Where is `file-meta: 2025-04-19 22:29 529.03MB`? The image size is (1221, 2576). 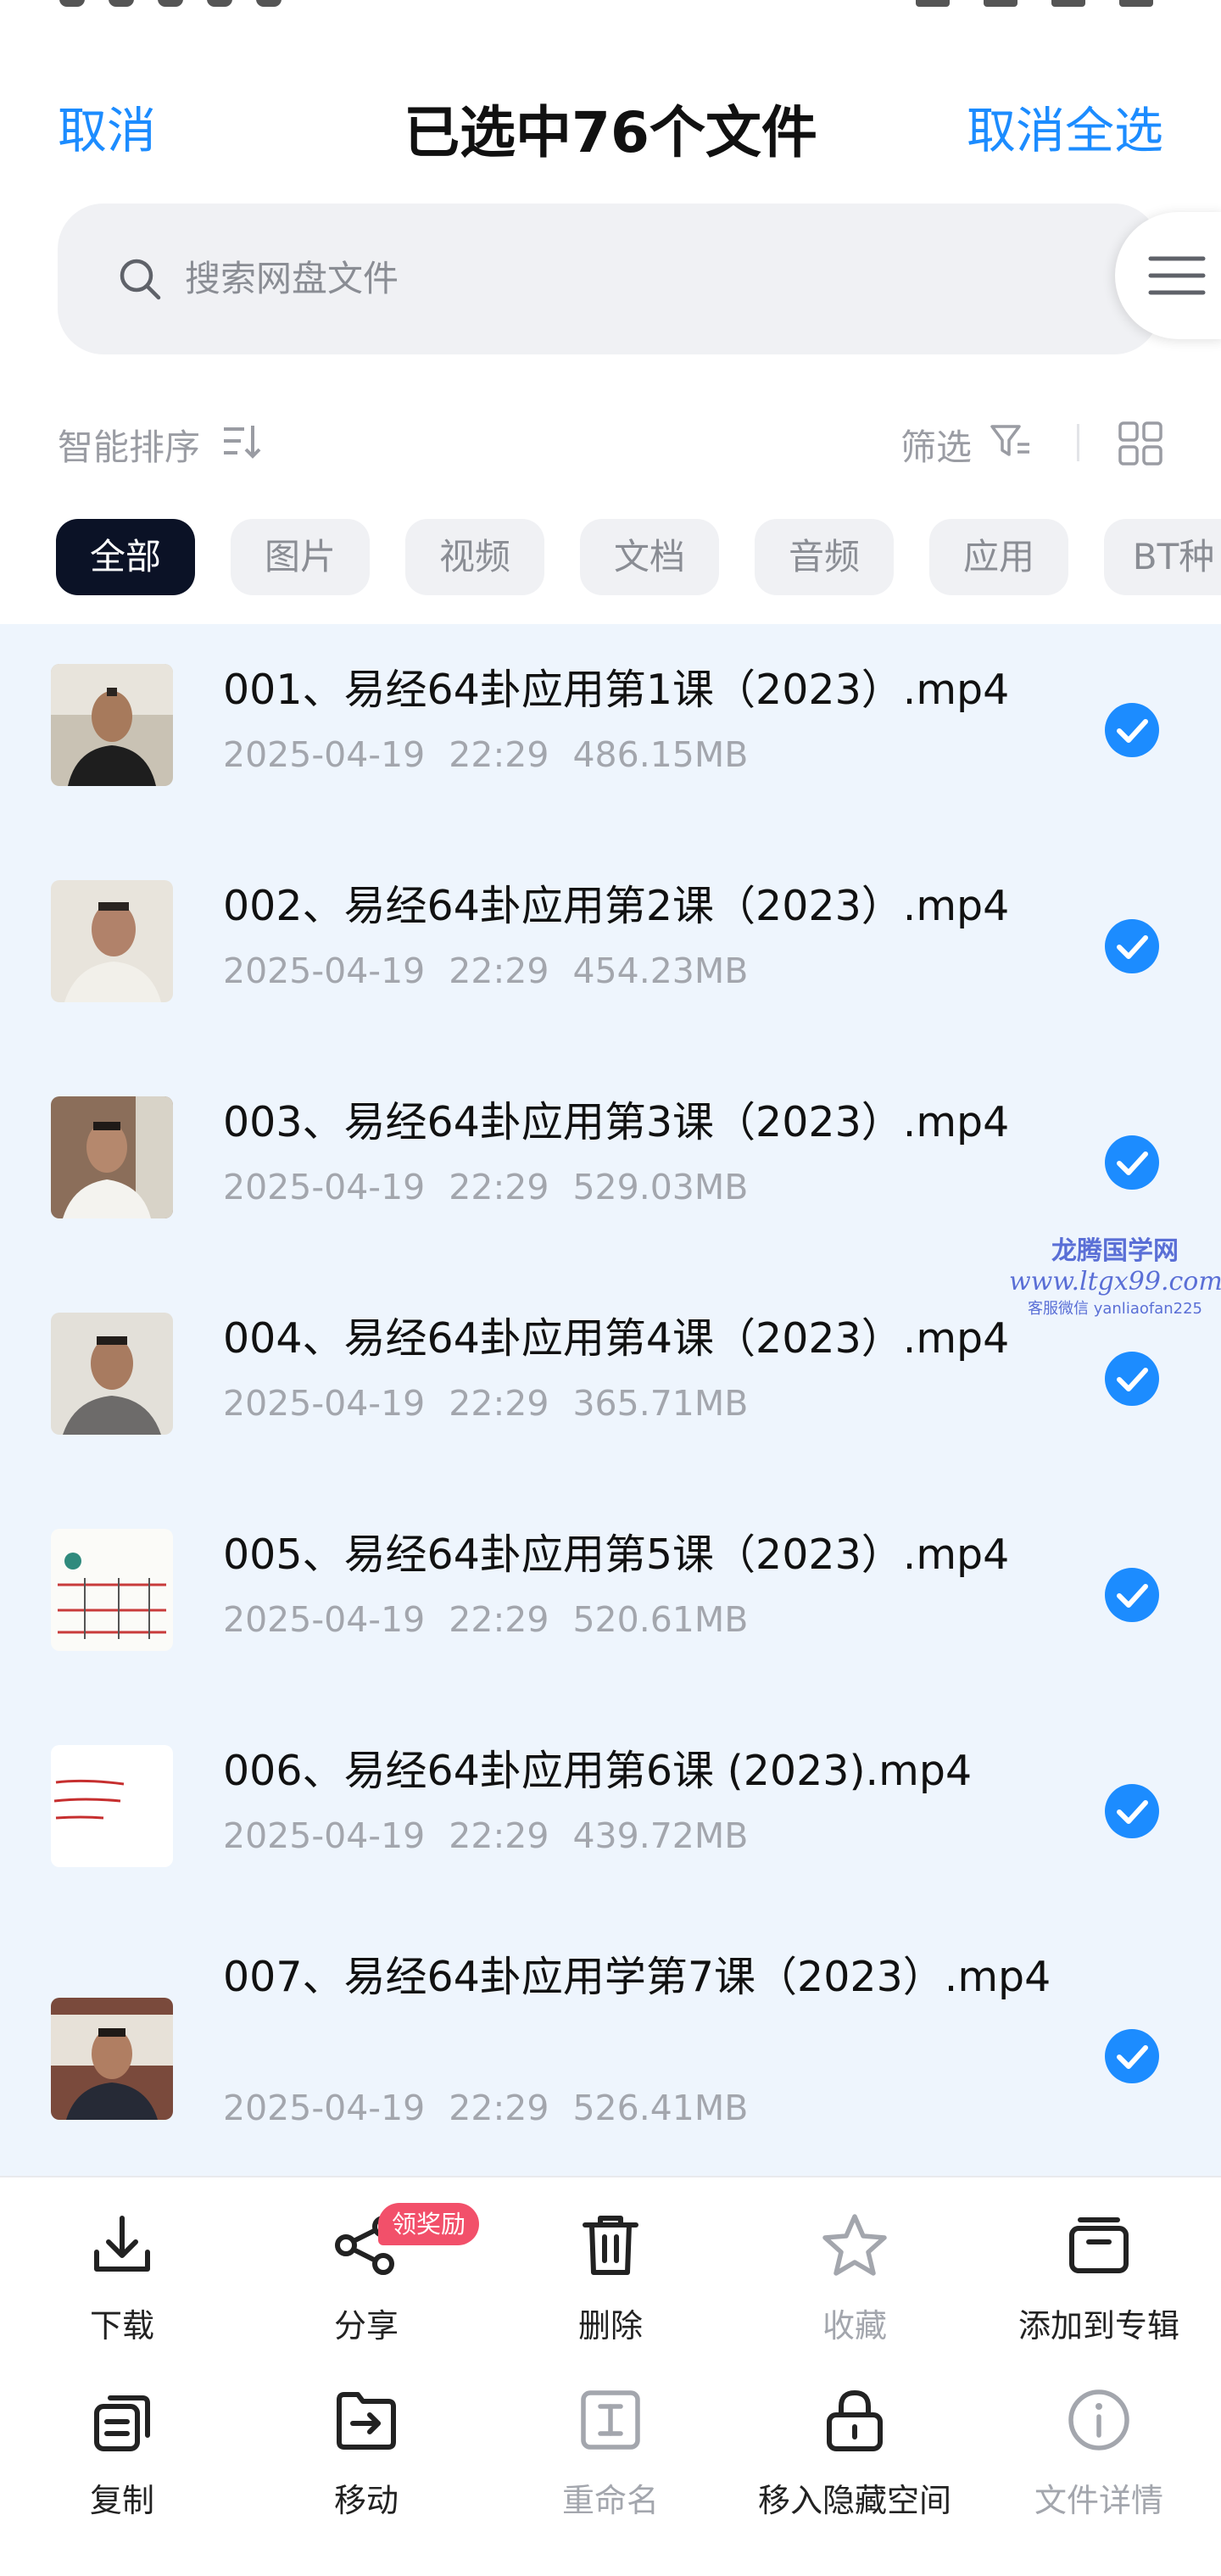
file-meta: 2025-04-19 22:29 529.03MB is located at coordinates (497, 1187).